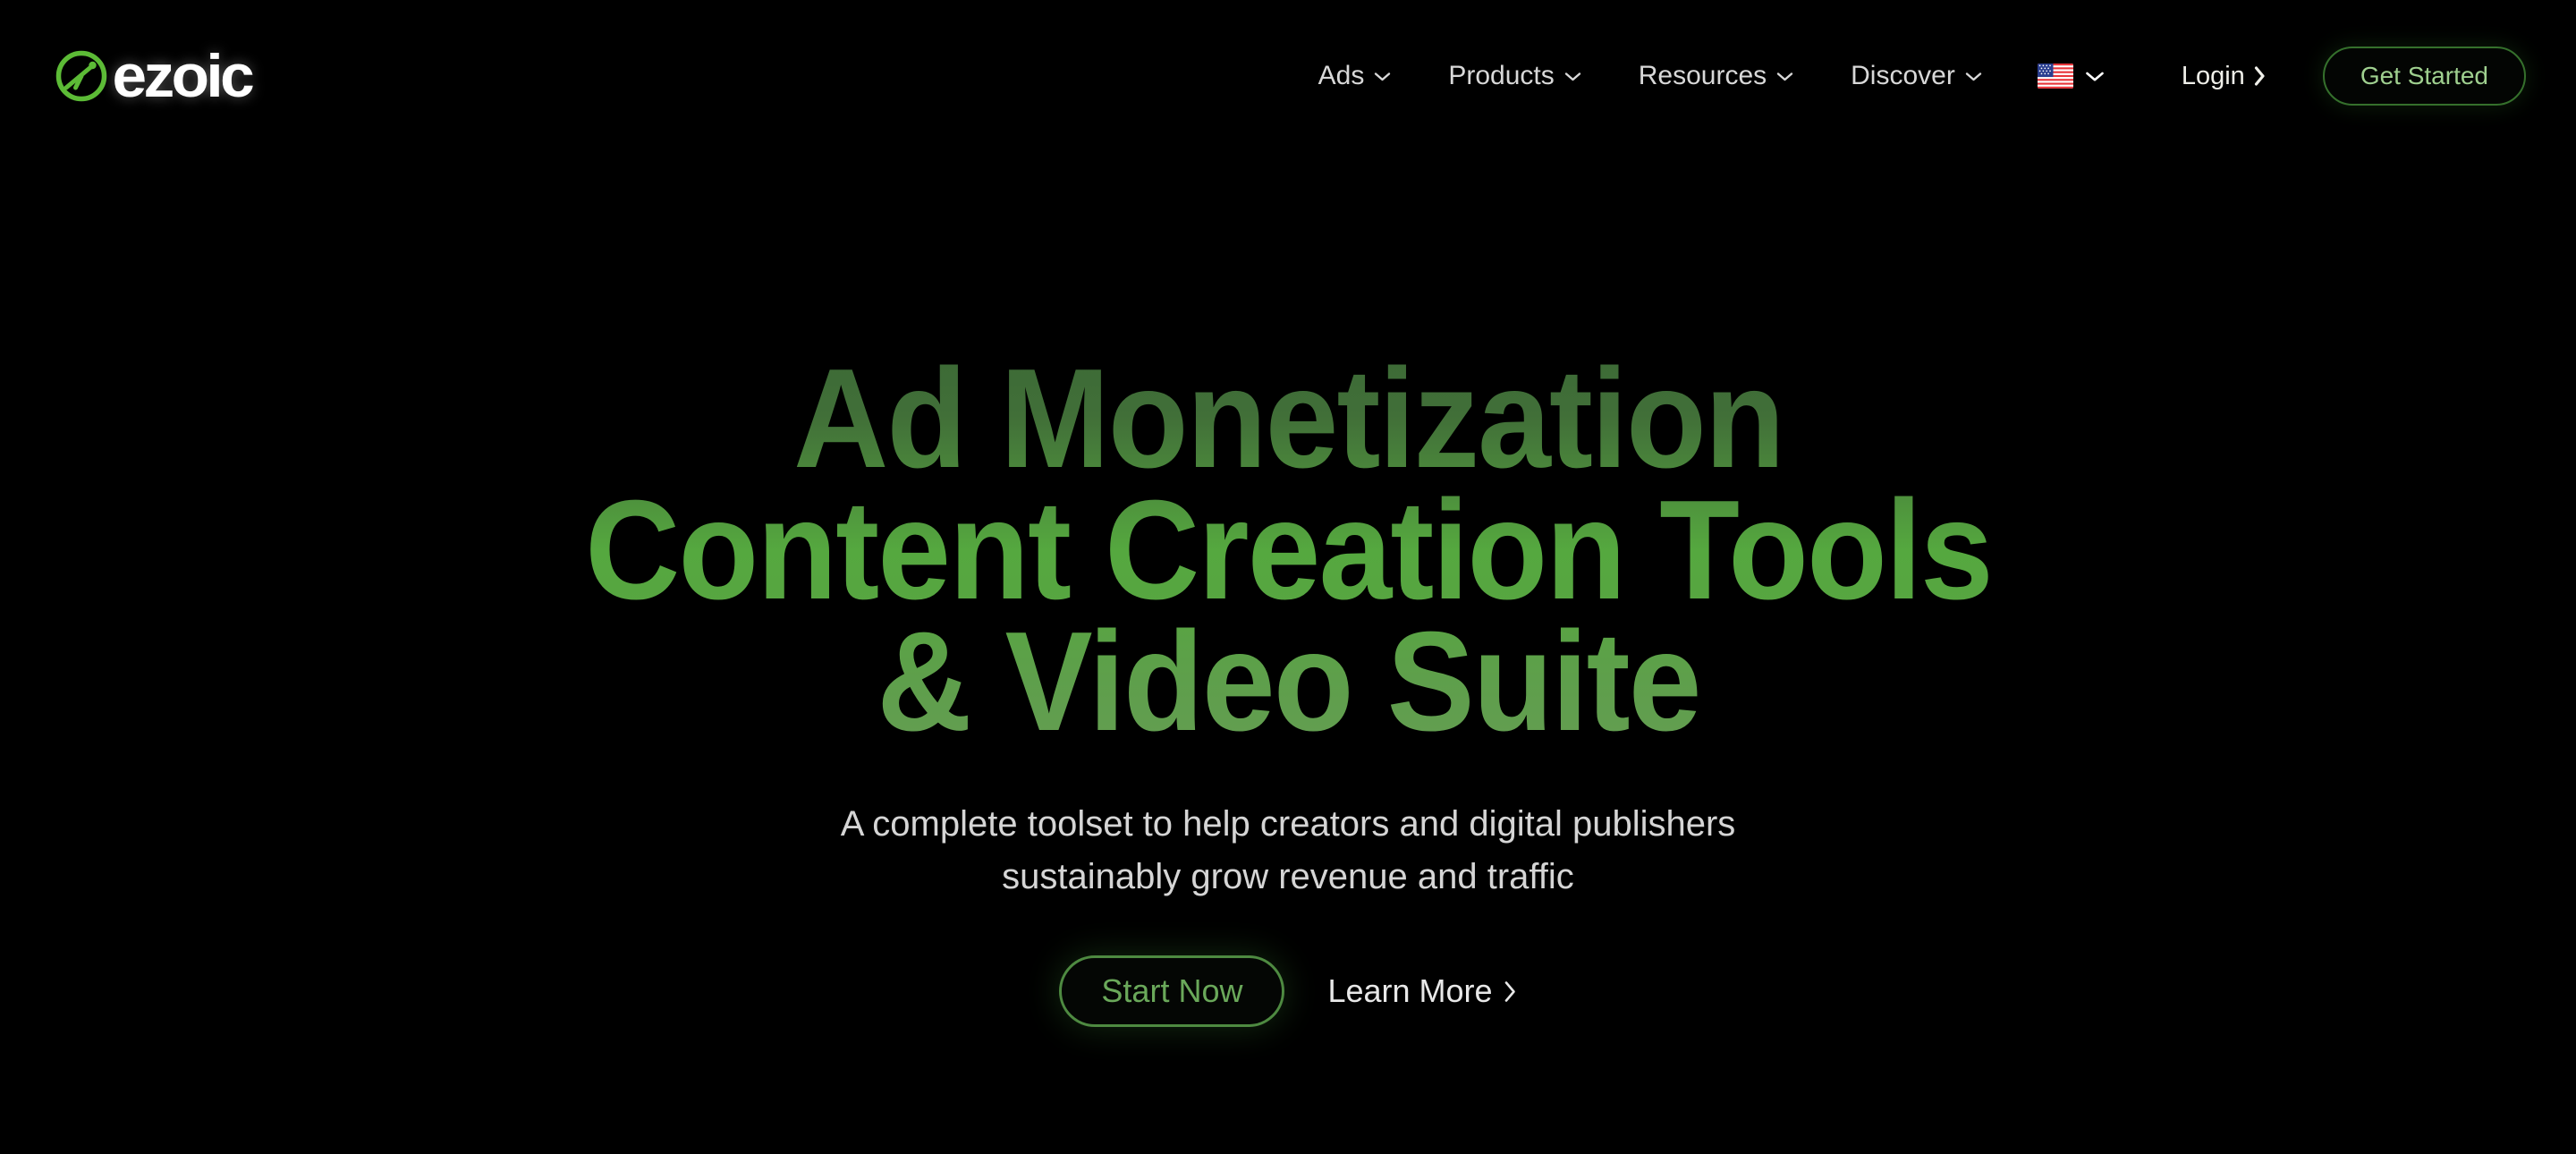 This screenshot has height=1154, width=2576. I want to click on start-now-label: Start Now, so click(1172, 991).